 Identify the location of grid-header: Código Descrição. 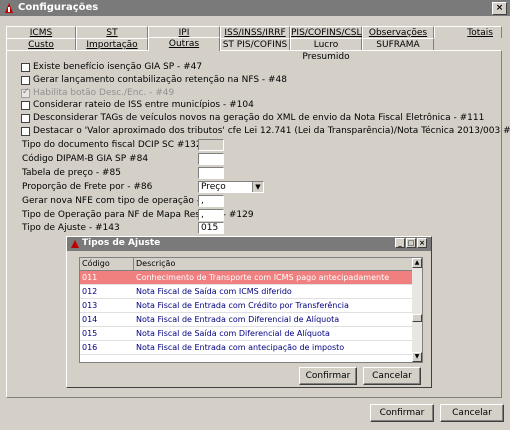
(246, 264).